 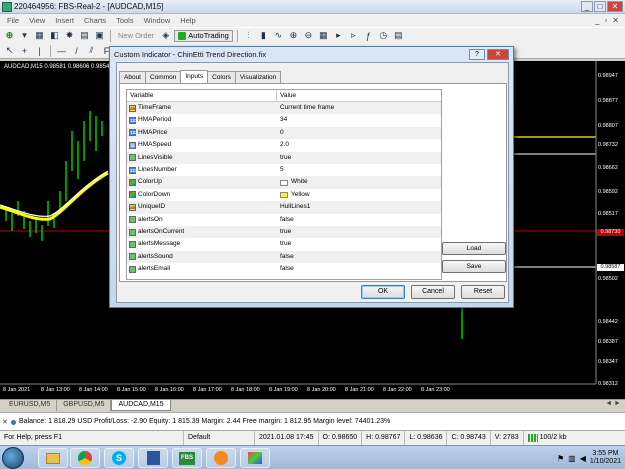 I want to click on param-row: alertsOn false, so click(x=284, y=220).